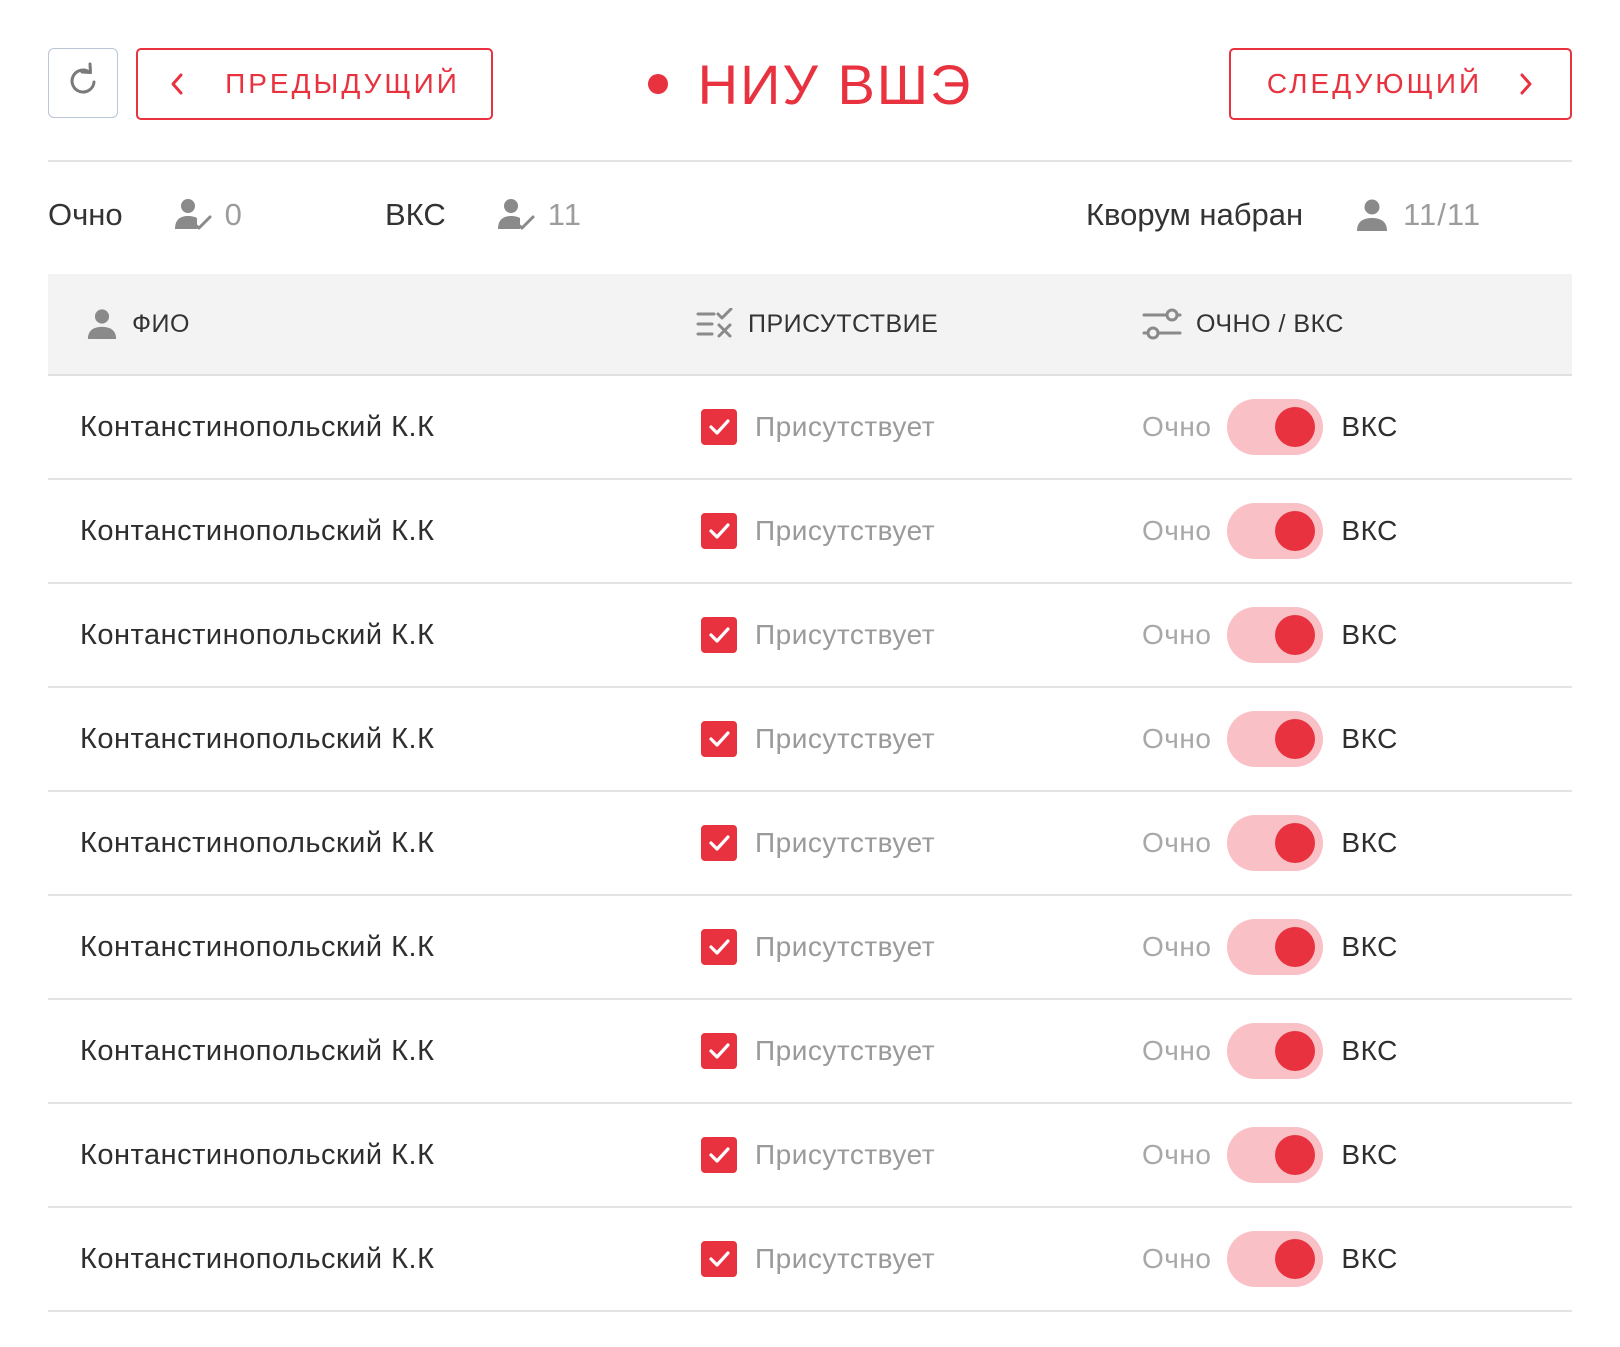 This screenshot has width=1620, height=1347. I want to click on stat-quorum-count: 11/11, so click(1442, 214).